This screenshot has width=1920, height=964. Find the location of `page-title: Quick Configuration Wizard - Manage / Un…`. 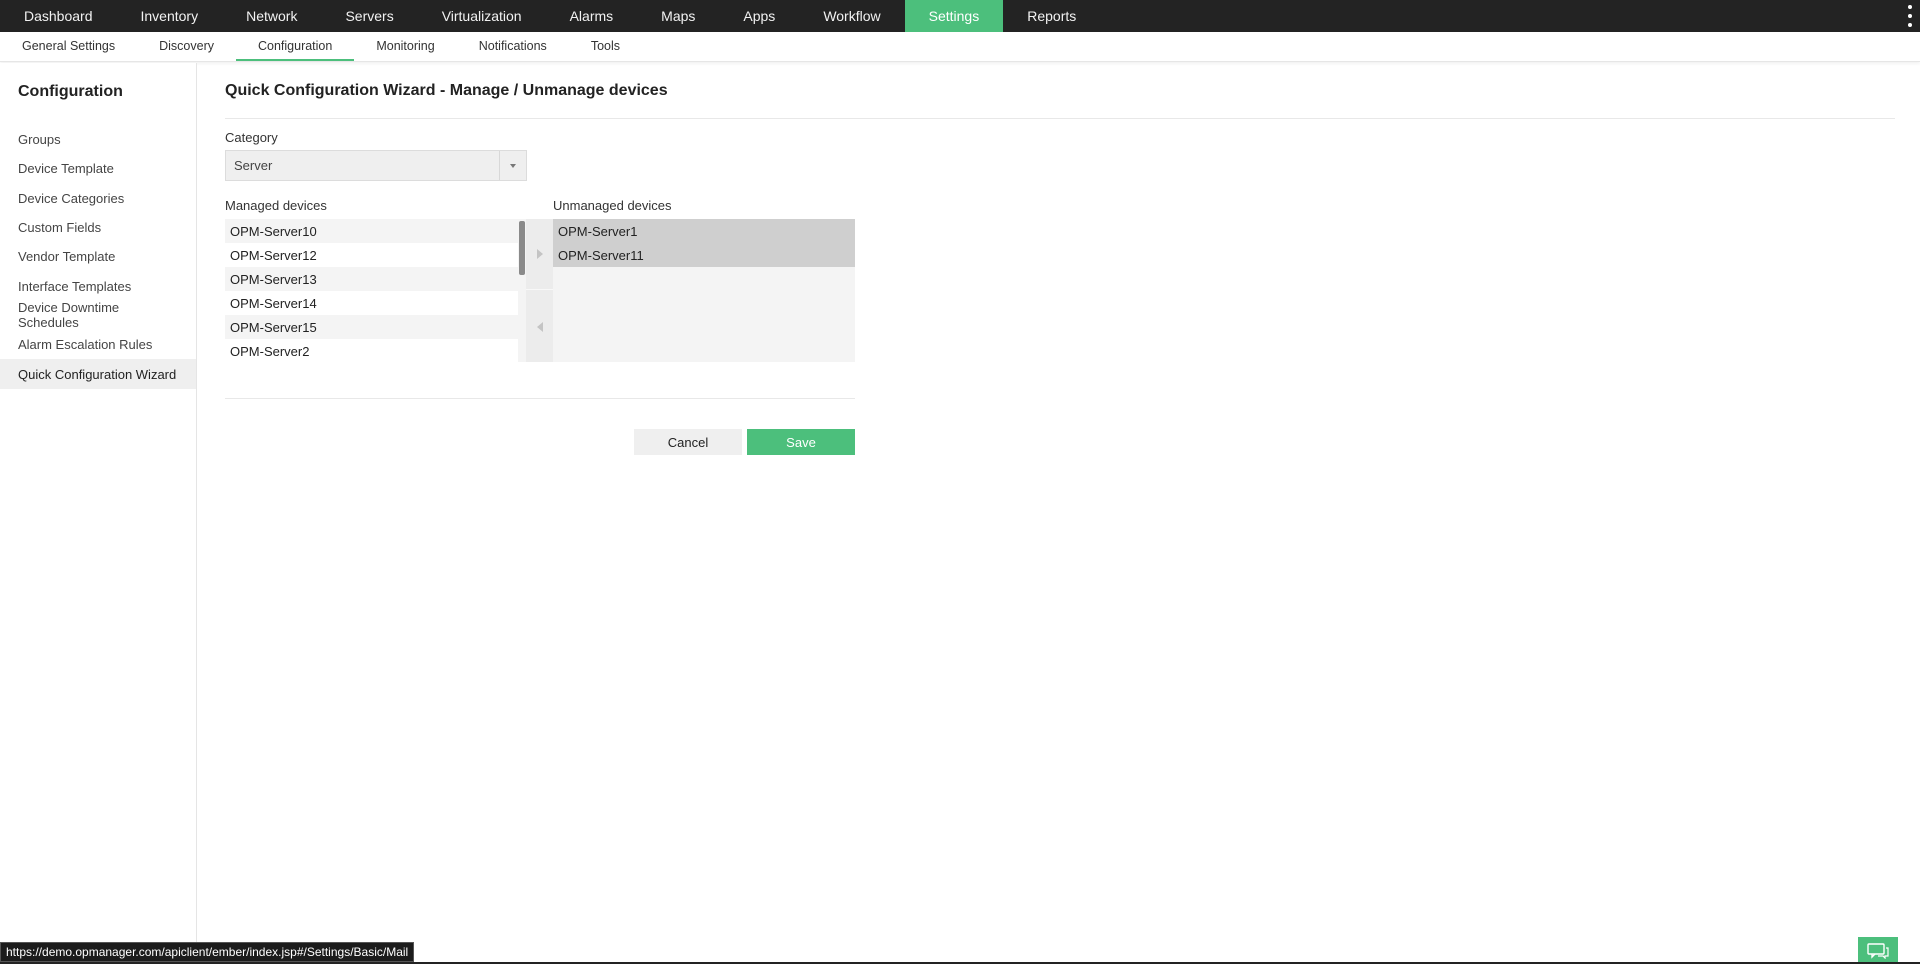

page-title: Quick Configuration Wizard - Manage / Un… is located at coordinates (446, 90).